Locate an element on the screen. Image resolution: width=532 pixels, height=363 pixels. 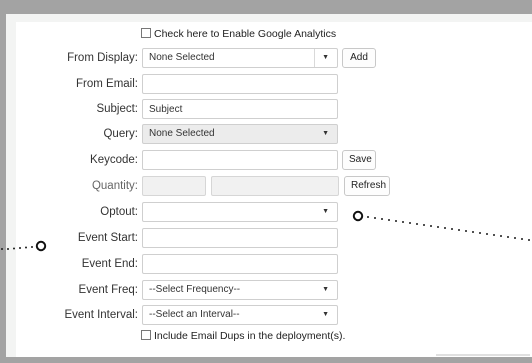
event-freq-row: Event Freq: --Select Frequency-- ▼ is located at coordinates (274, 292).